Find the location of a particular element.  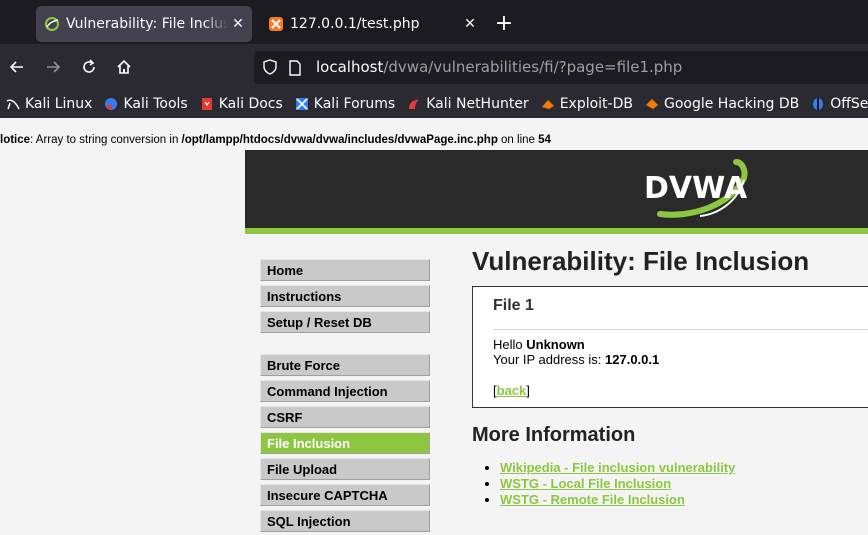

reload-icon is located at coordinates (89, 66).